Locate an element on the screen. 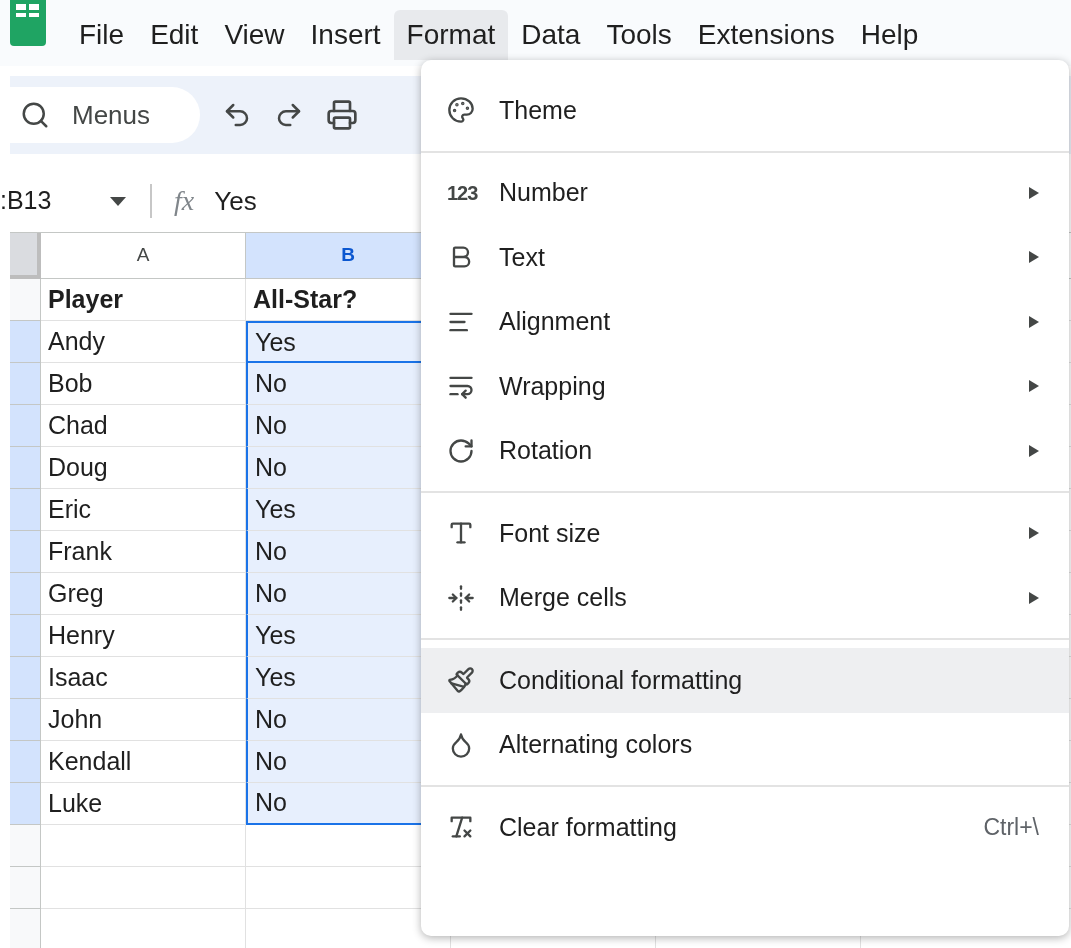 The image size is (1071, 948). menu-option: Conditional formatting is located at coordinates (745, 680).